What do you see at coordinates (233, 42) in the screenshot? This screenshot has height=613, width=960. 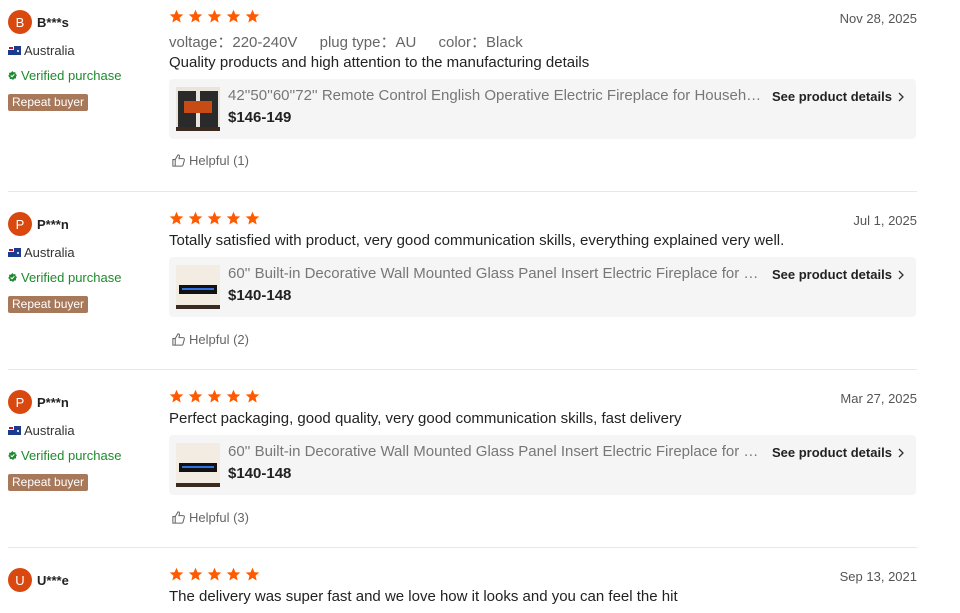 I see `spec-voltage: voltage：220-240V` at bounding box center [233, 42].